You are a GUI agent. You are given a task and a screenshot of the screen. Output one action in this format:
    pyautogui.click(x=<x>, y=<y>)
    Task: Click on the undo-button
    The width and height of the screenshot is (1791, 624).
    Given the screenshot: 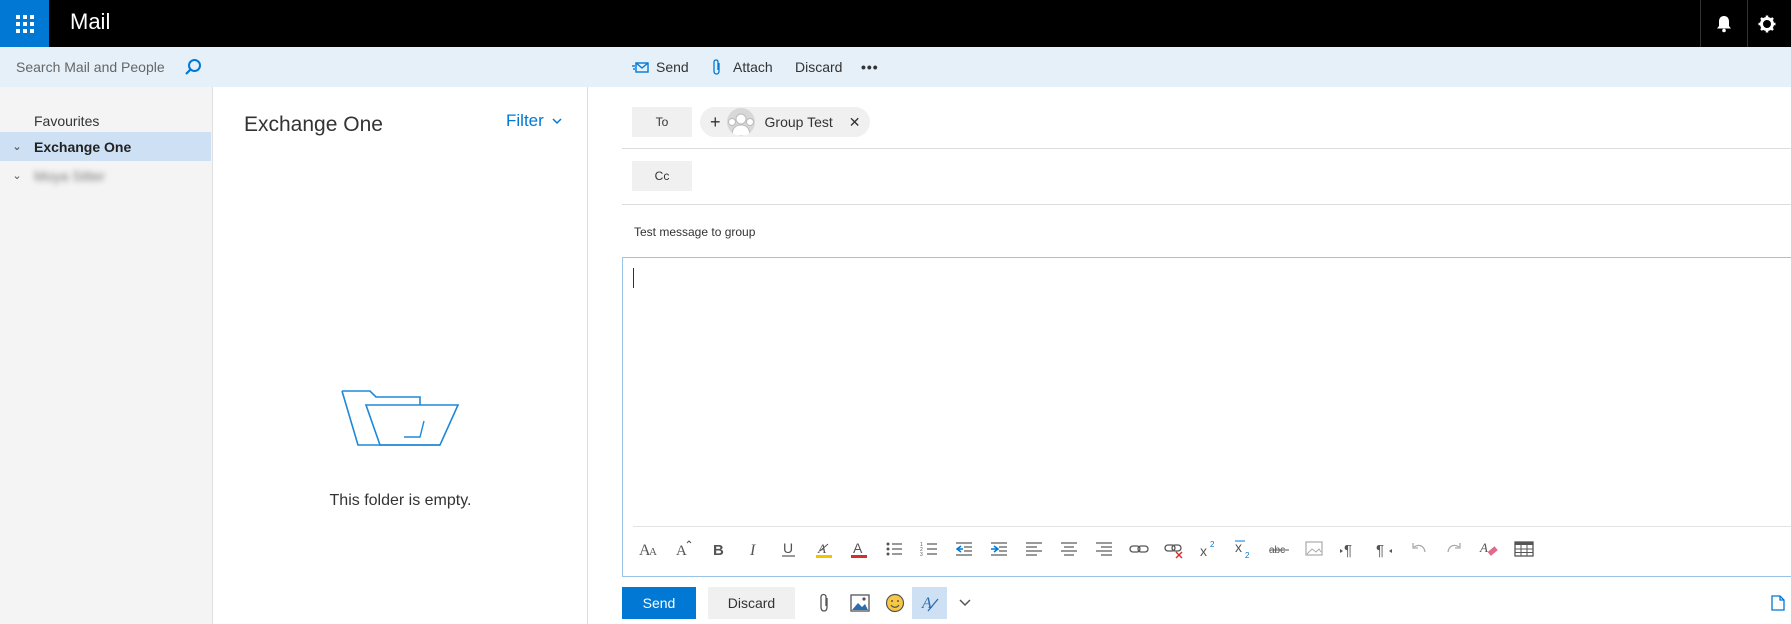 What is the action you would take?
    pyautogui.click(x=1418, y=549)
    